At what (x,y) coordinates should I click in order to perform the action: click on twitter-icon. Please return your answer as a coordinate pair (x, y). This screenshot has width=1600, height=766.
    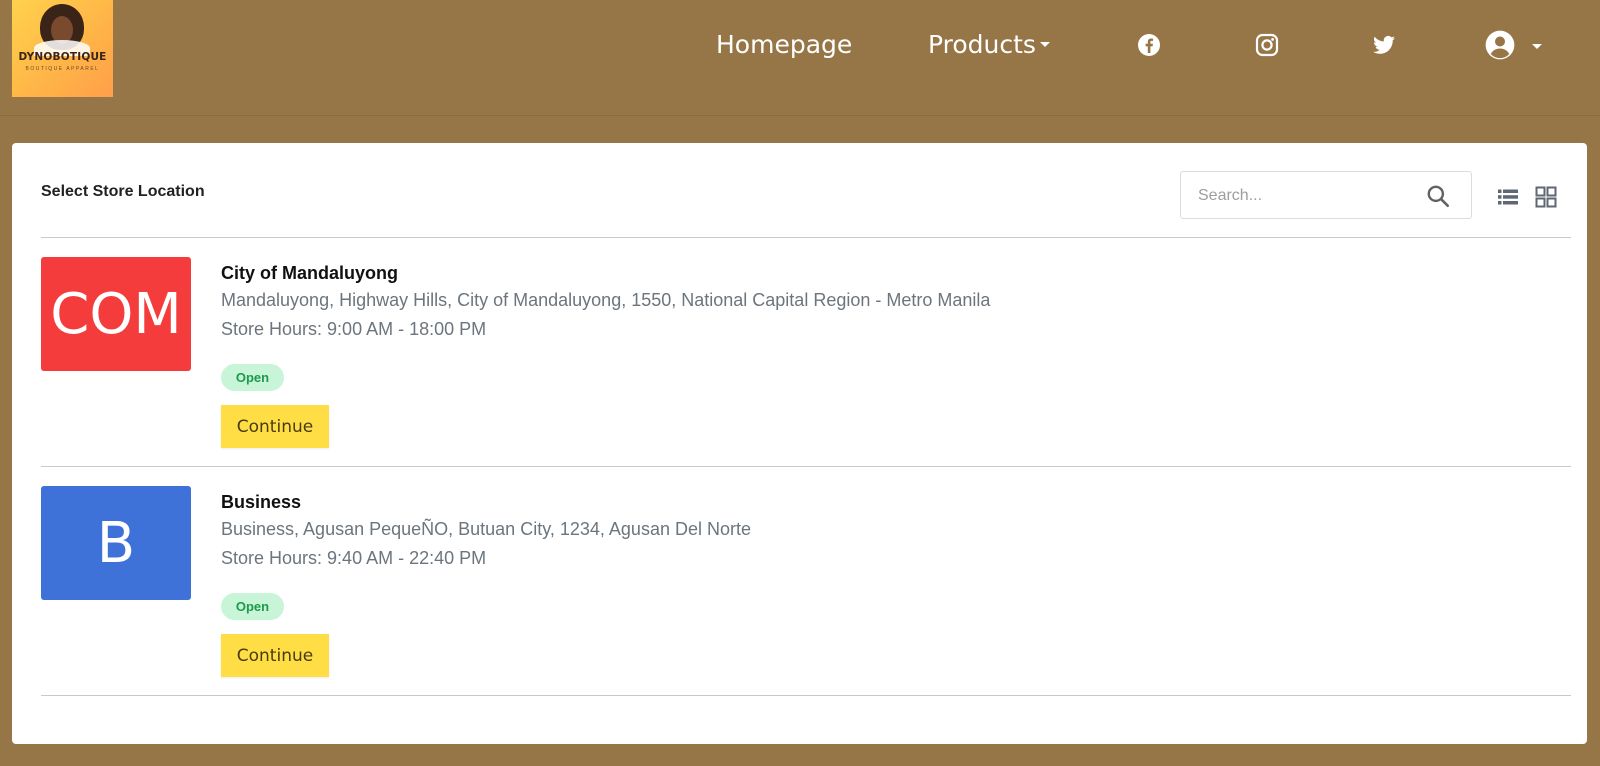
    Looking at the image, I should click on (1384, 45).